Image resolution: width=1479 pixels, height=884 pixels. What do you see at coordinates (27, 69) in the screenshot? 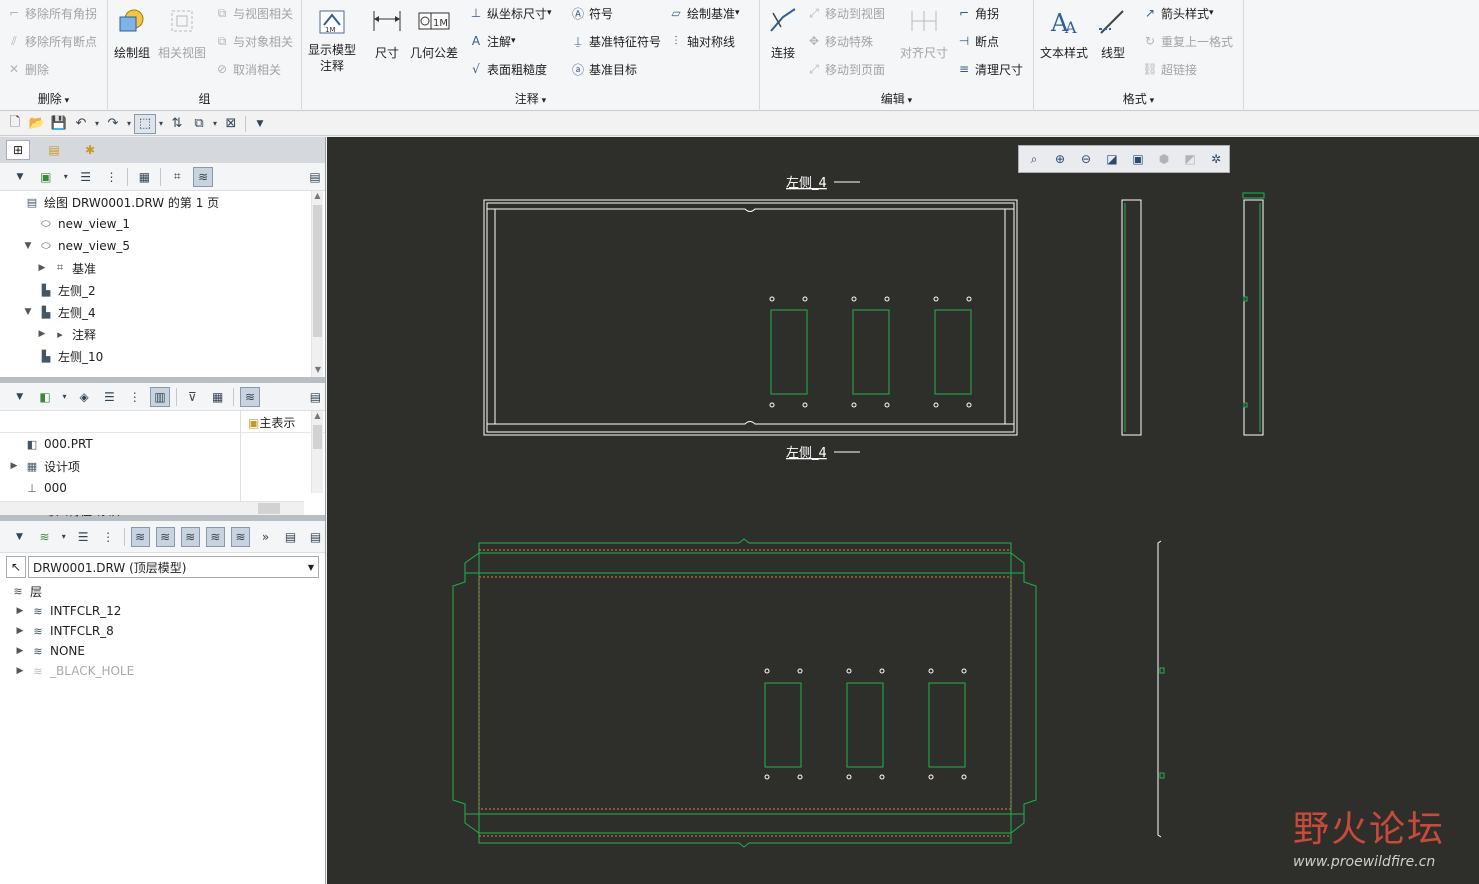
I see `delete-button: ✕ 删除` at bounding box center [27, 69].